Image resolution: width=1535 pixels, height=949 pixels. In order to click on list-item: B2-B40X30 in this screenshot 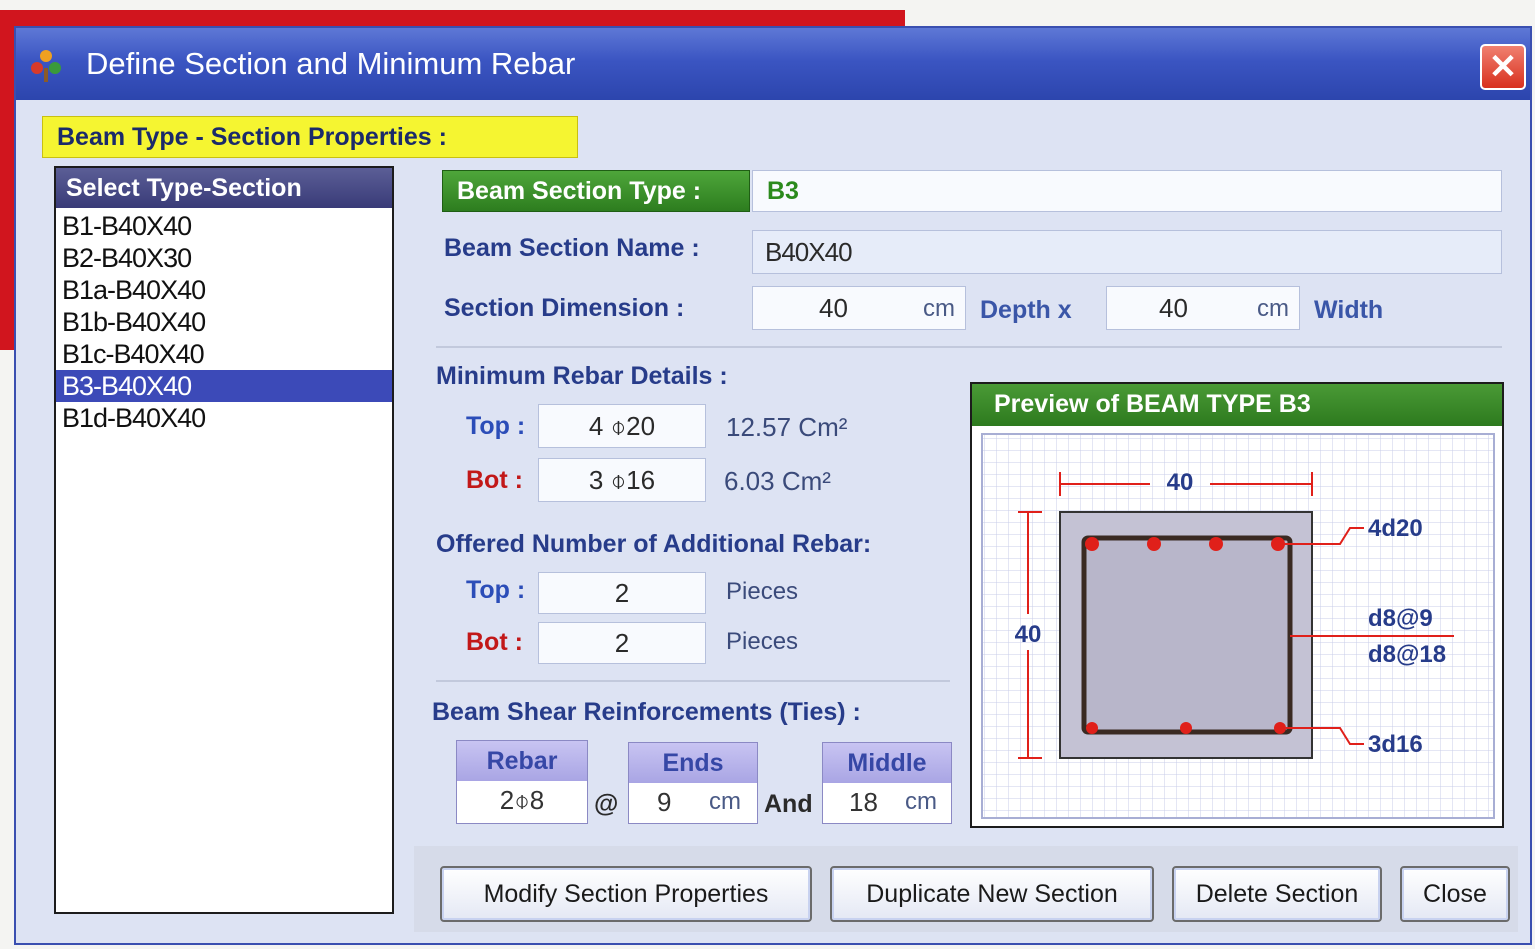, I will do `click(224, 258)`.